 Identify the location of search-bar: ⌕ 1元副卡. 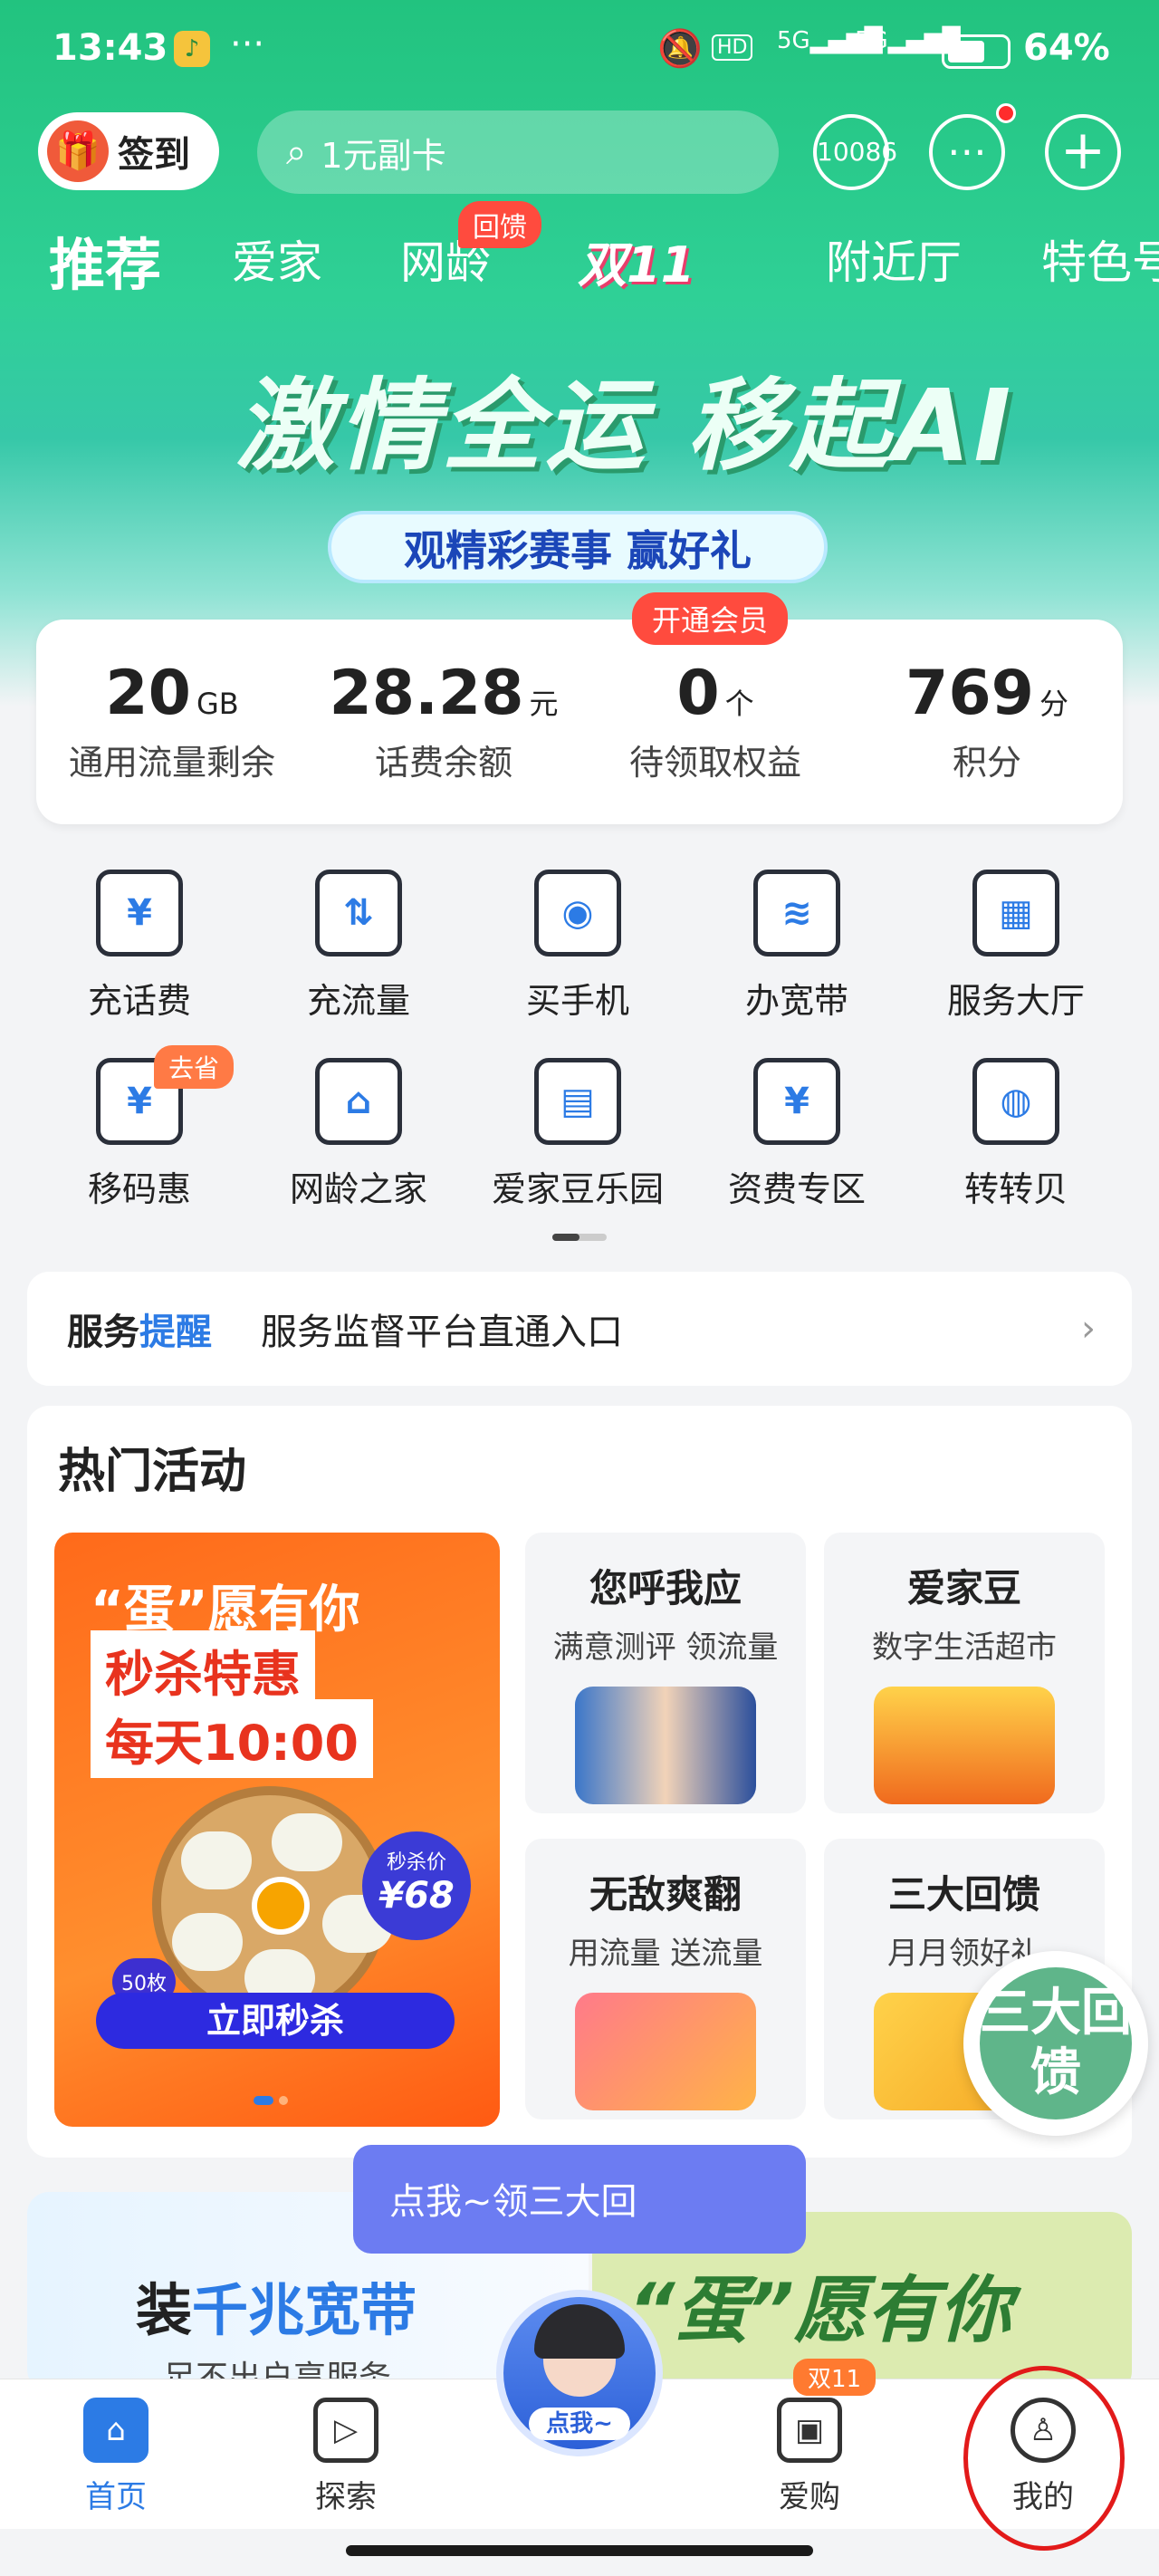
(518, 152).